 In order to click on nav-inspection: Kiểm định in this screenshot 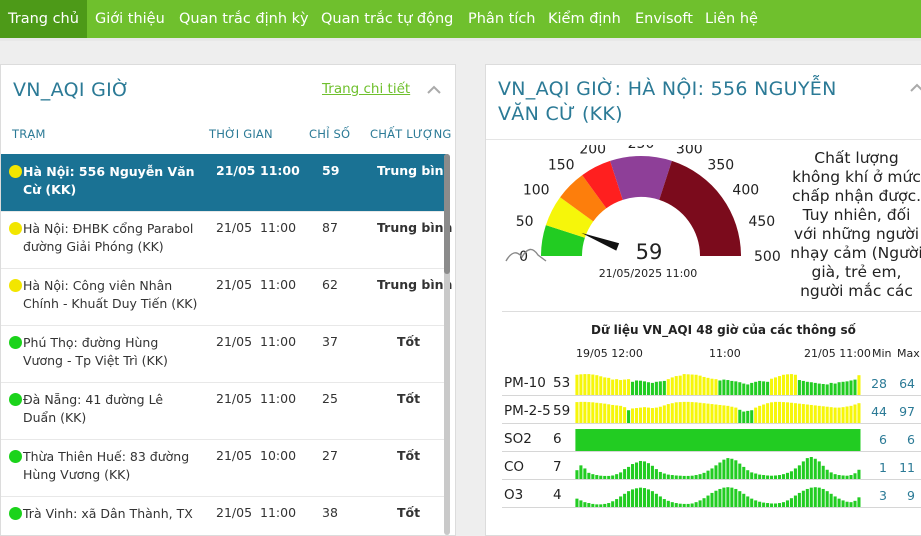, I will do `click(584, 19)`.